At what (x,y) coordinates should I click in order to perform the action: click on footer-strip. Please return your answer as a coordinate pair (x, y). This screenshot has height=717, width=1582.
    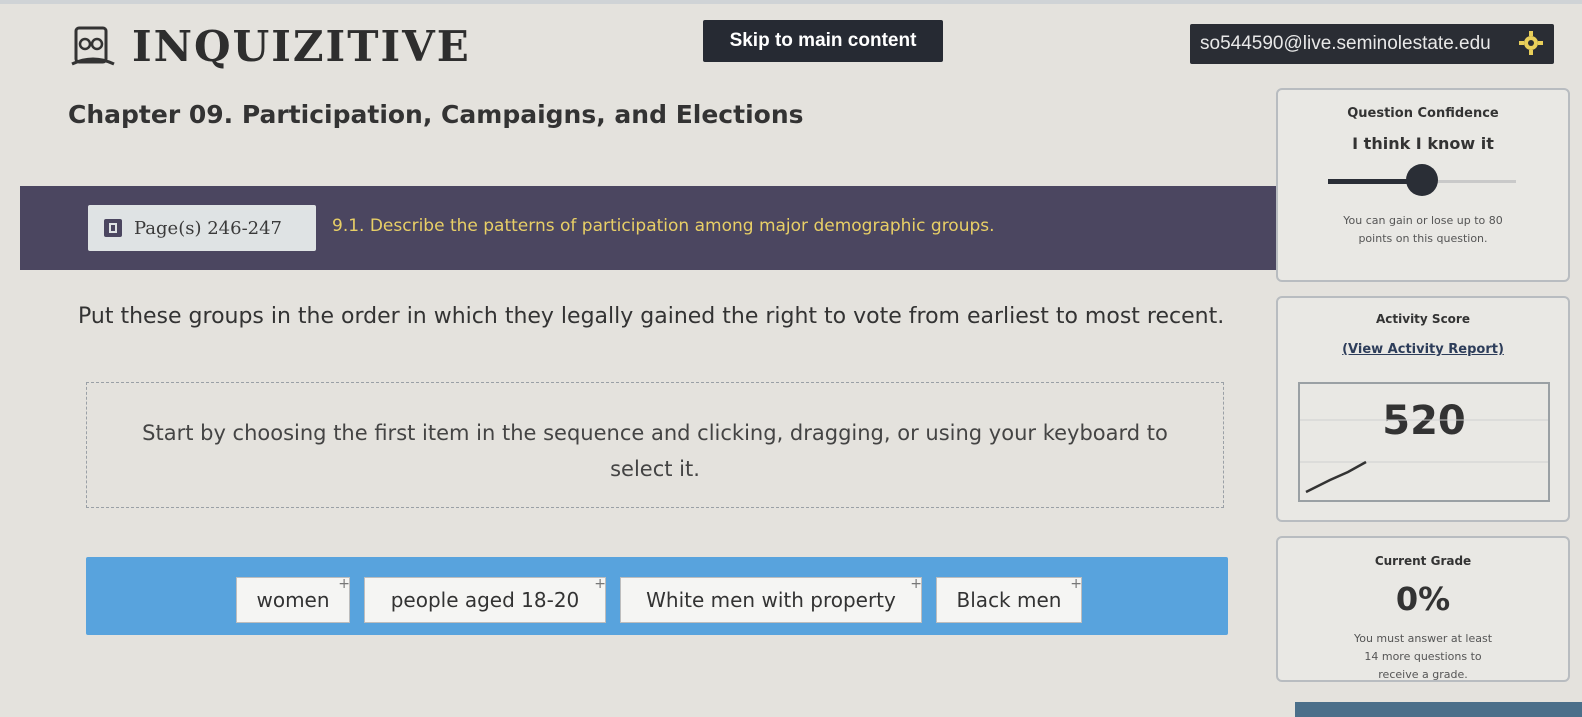
    Looking at the image, I should click on (1438, 709).